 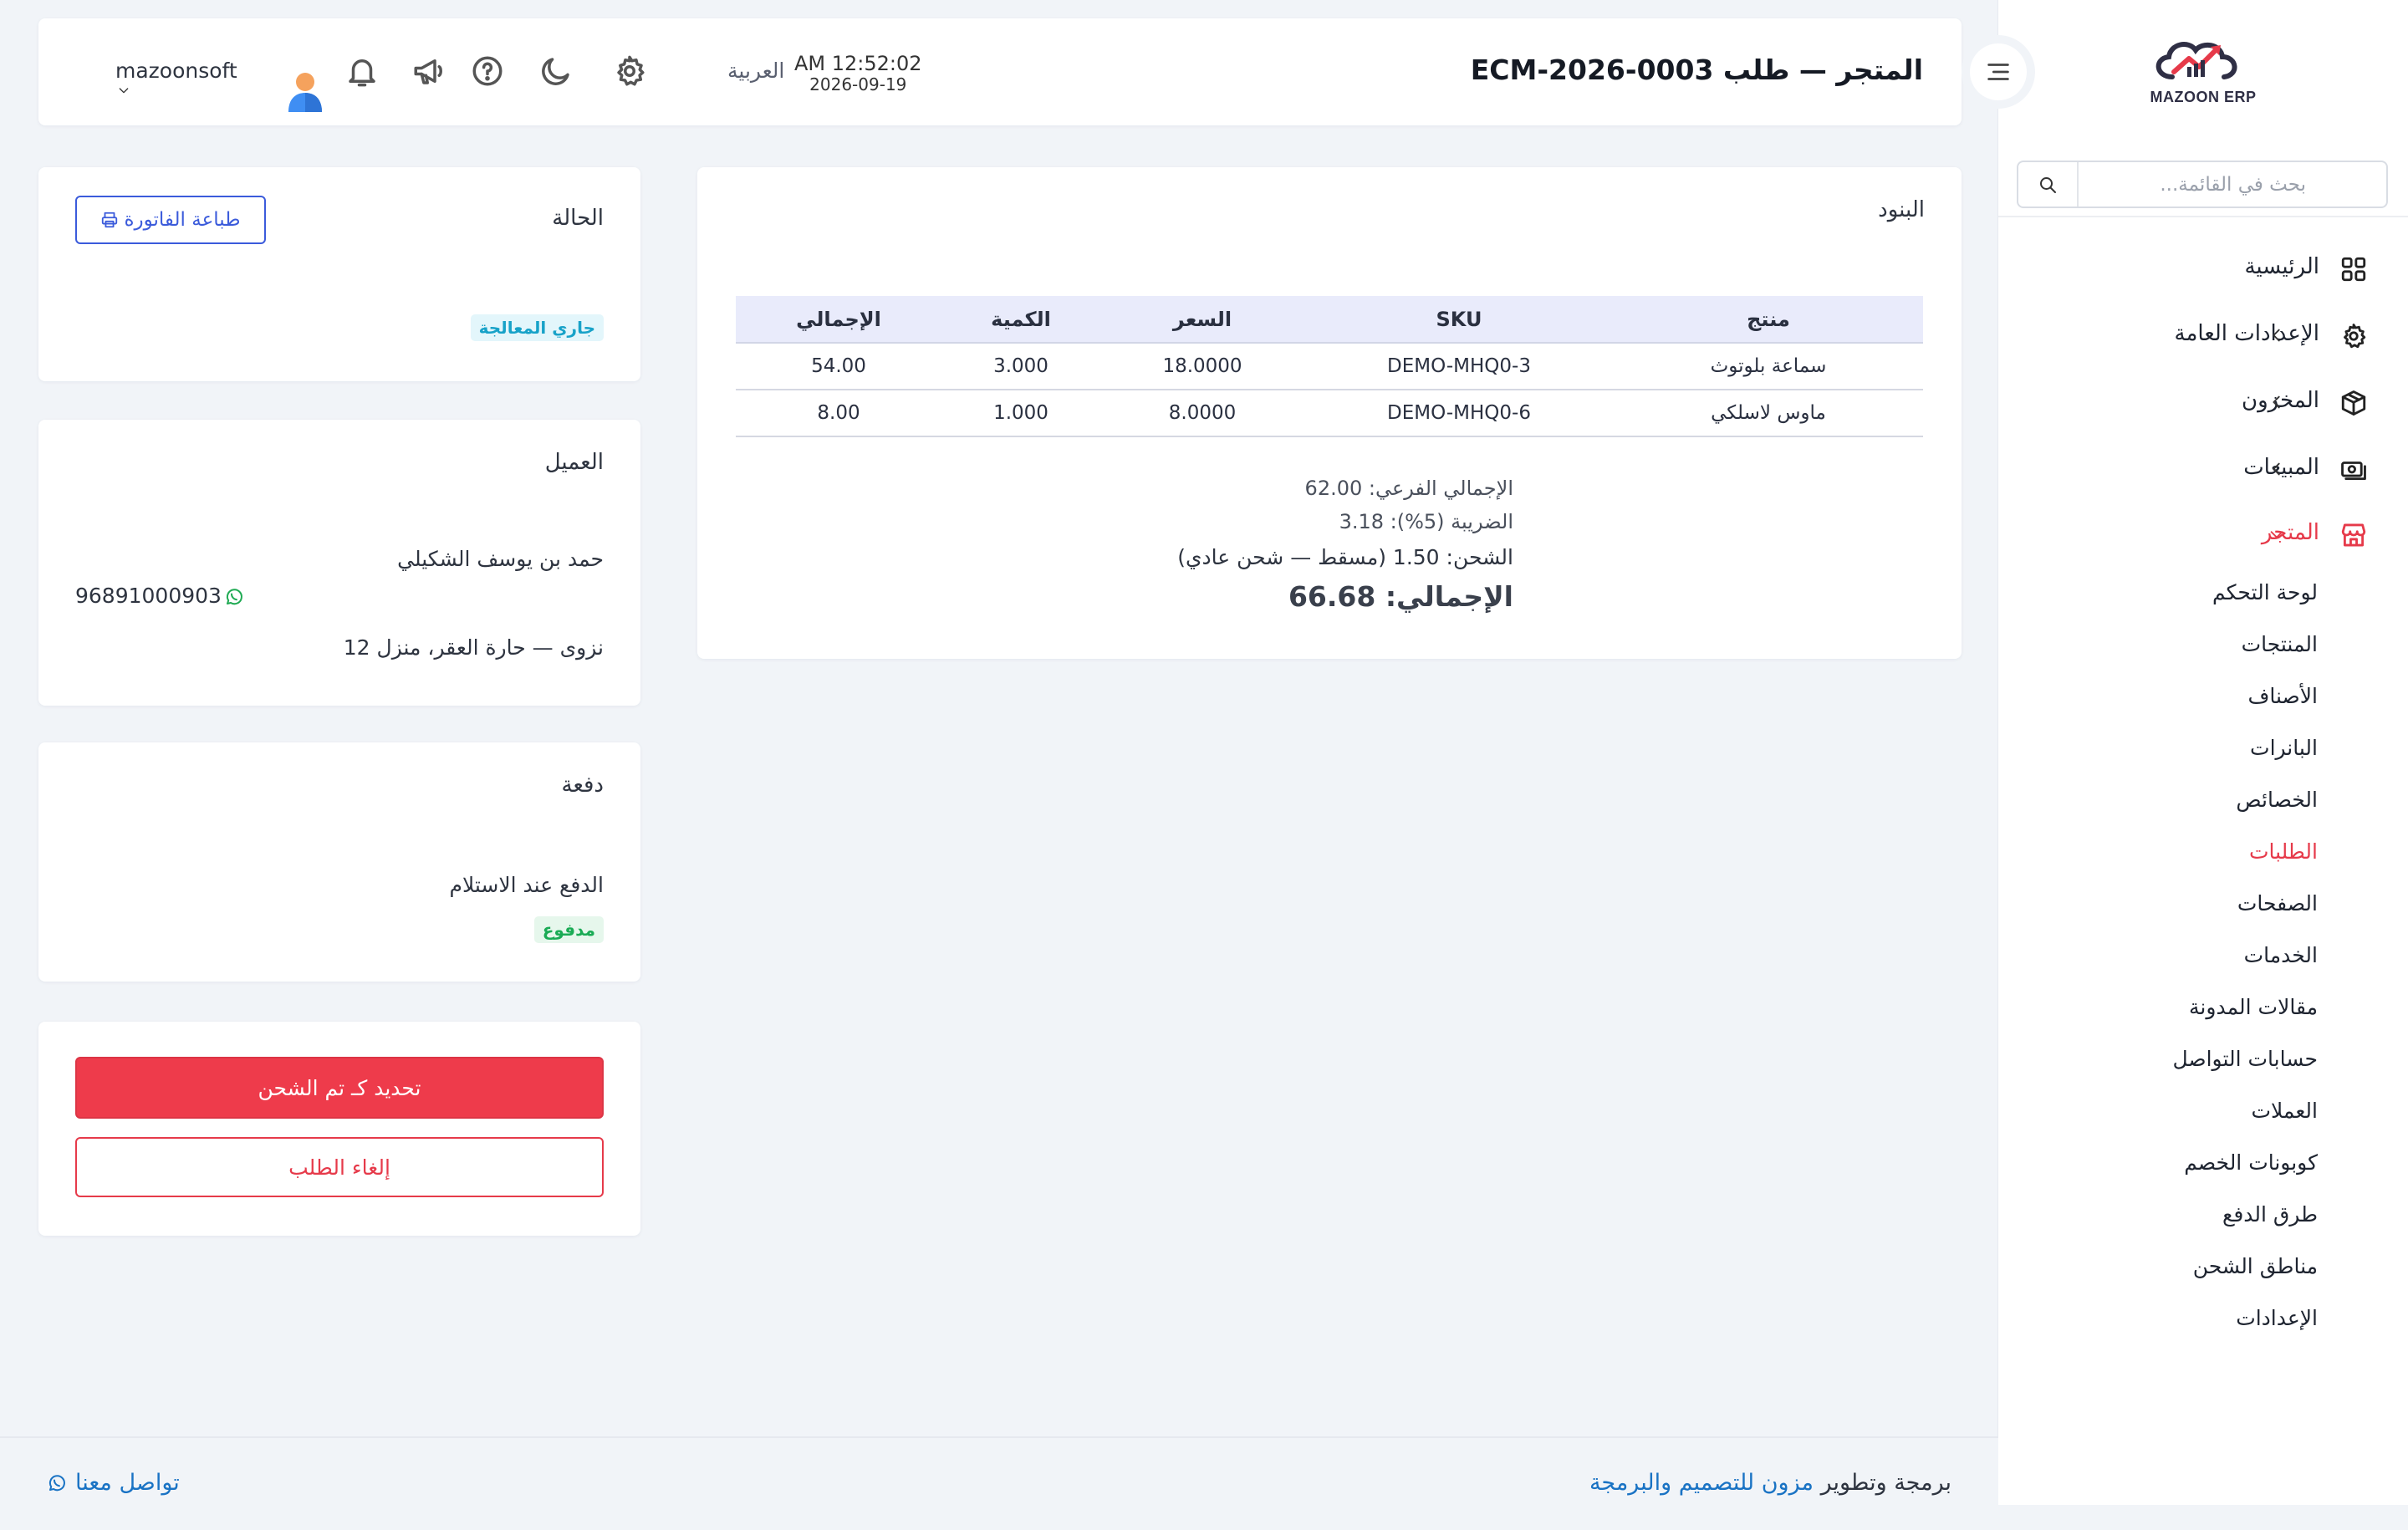 I want to click on menu-search-input, so click(x=2172, y=184).